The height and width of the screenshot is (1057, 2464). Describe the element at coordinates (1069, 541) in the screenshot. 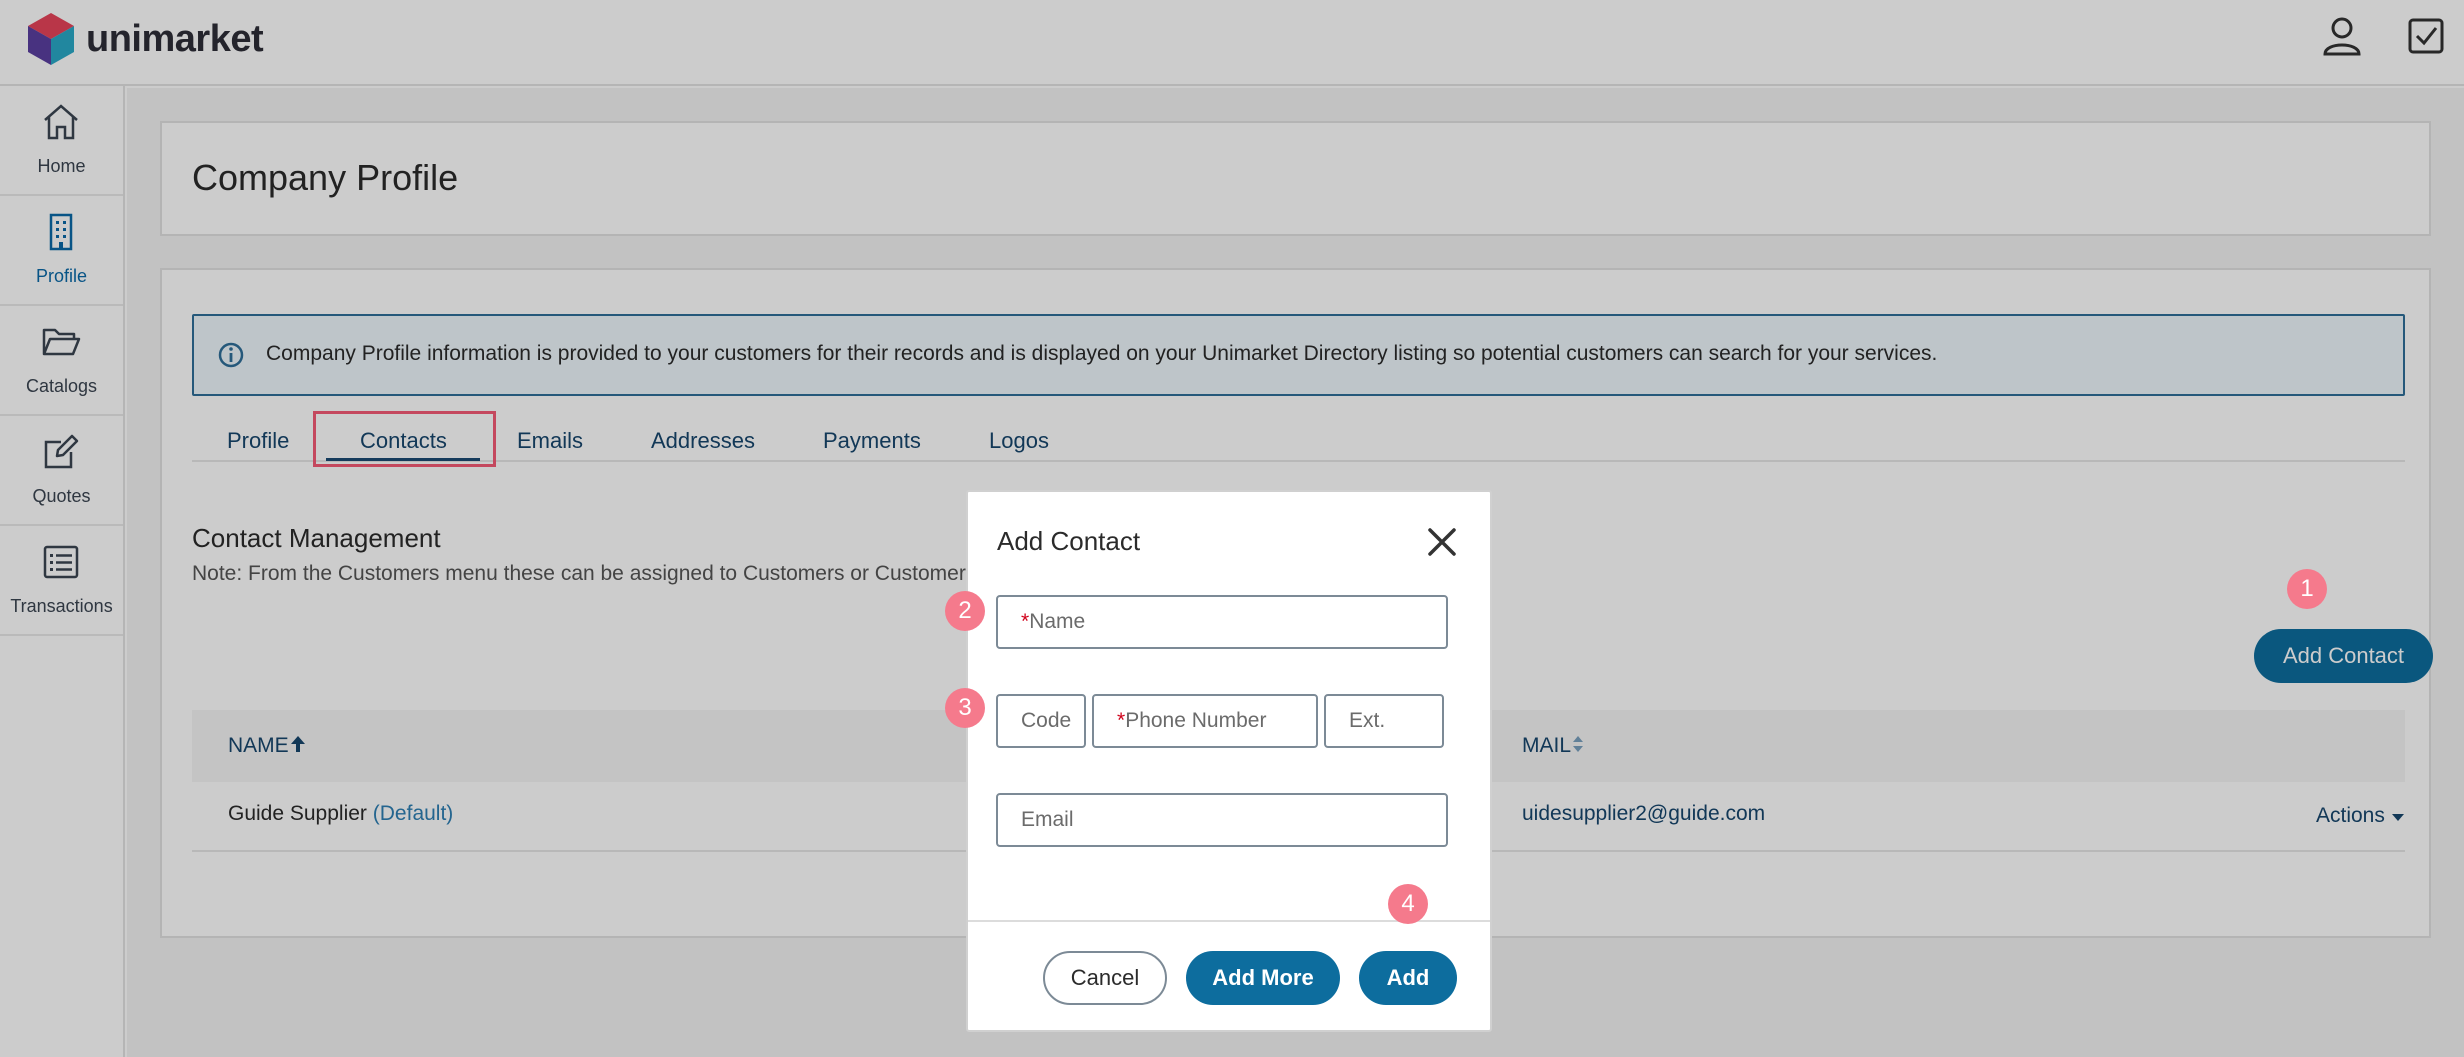

I see `modal-title: Add Contact` at that location.